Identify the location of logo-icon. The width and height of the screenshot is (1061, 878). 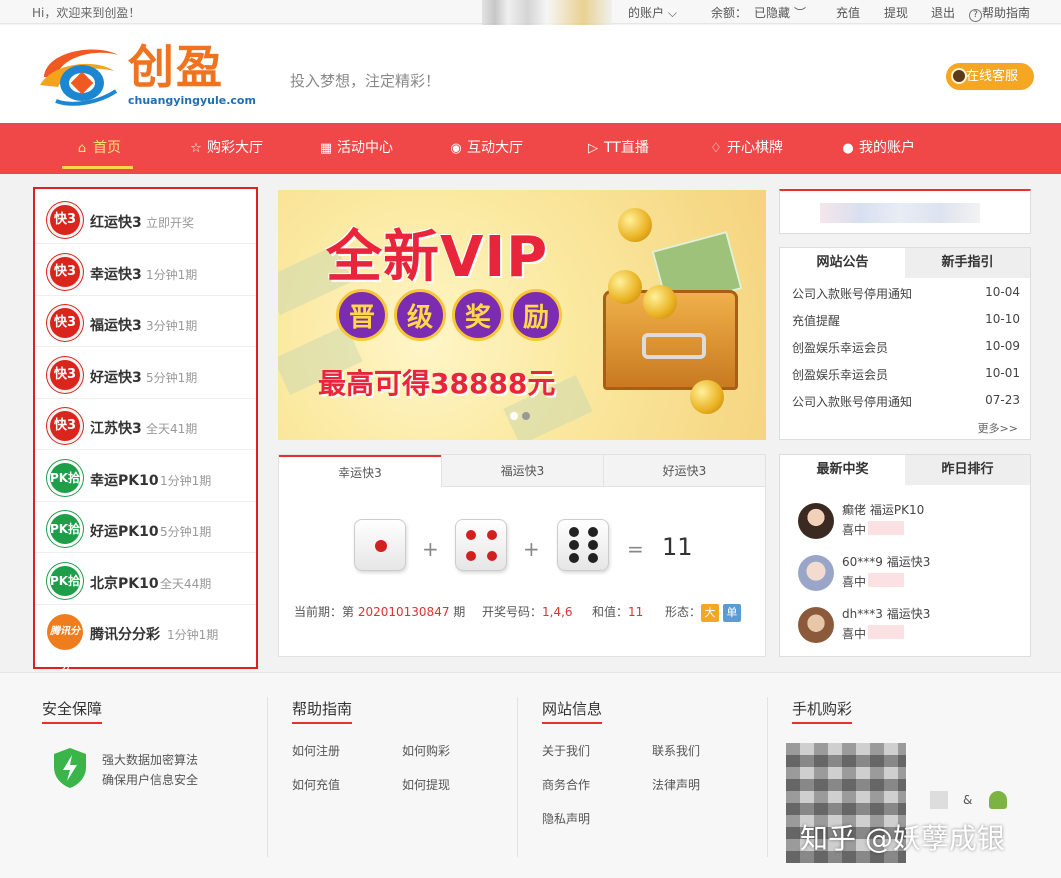
(81, 76).